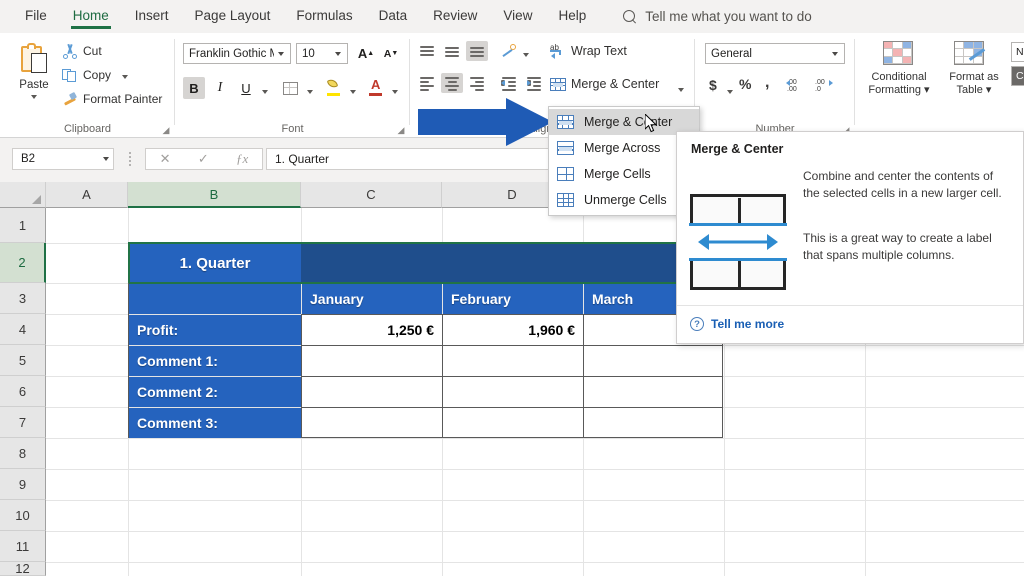  What do you see at coordinates (158, 330) in the screenshot?
I see `cell-b4-value: Profit:` at bounding box center [158, 330].